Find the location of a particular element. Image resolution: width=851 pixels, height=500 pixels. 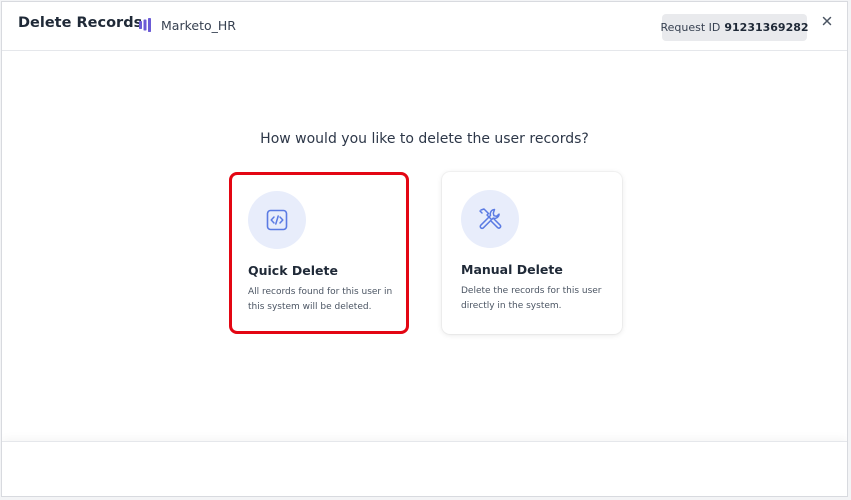

manual-delete-title: Manual Delete is located at coordinates (512, 269).